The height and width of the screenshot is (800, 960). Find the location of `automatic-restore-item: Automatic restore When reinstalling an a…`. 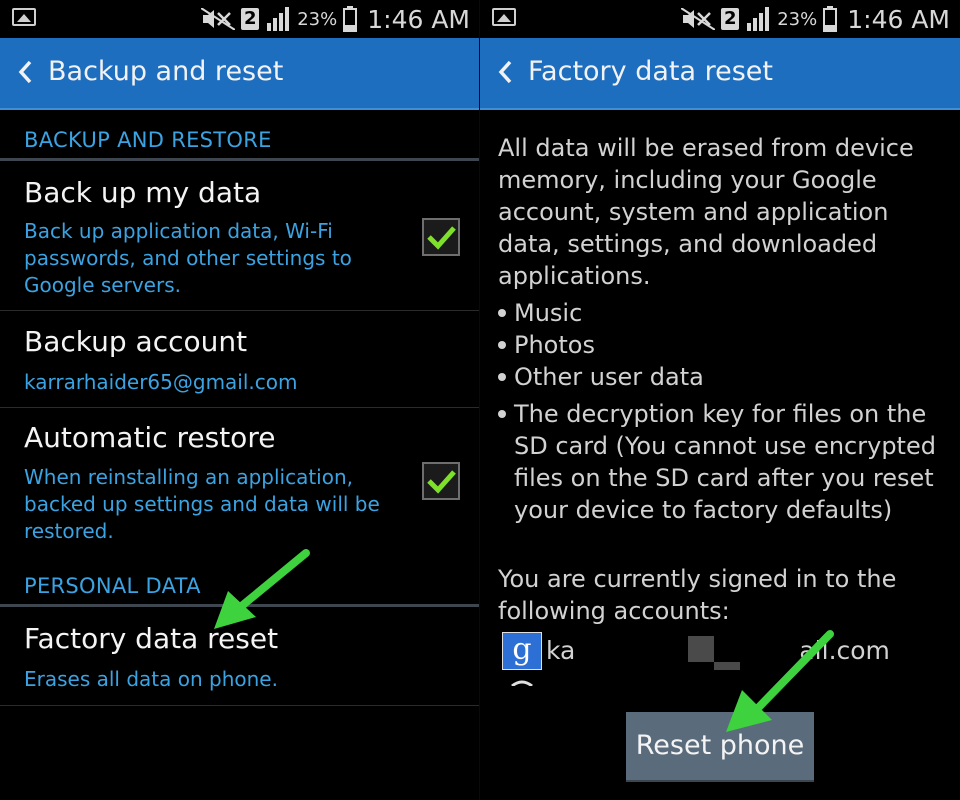

automatic-restore-item: Automatic restore When reinstalling an a… is located at coordinates (240, 486).